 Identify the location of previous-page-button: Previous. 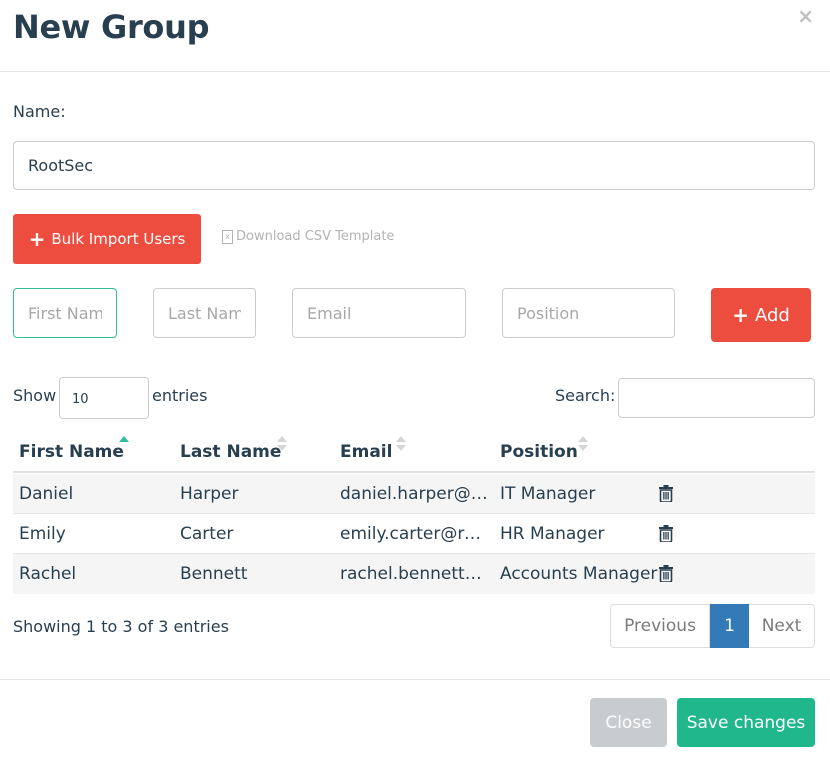
(660, 626).